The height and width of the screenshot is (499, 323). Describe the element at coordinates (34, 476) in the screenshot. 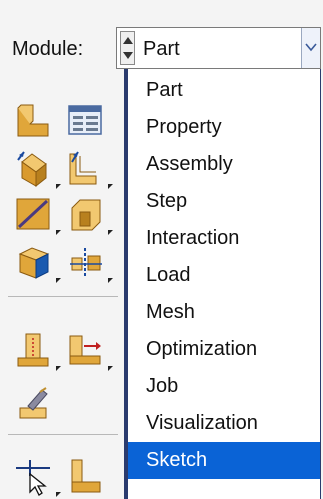

I see `query-icon` at that location.